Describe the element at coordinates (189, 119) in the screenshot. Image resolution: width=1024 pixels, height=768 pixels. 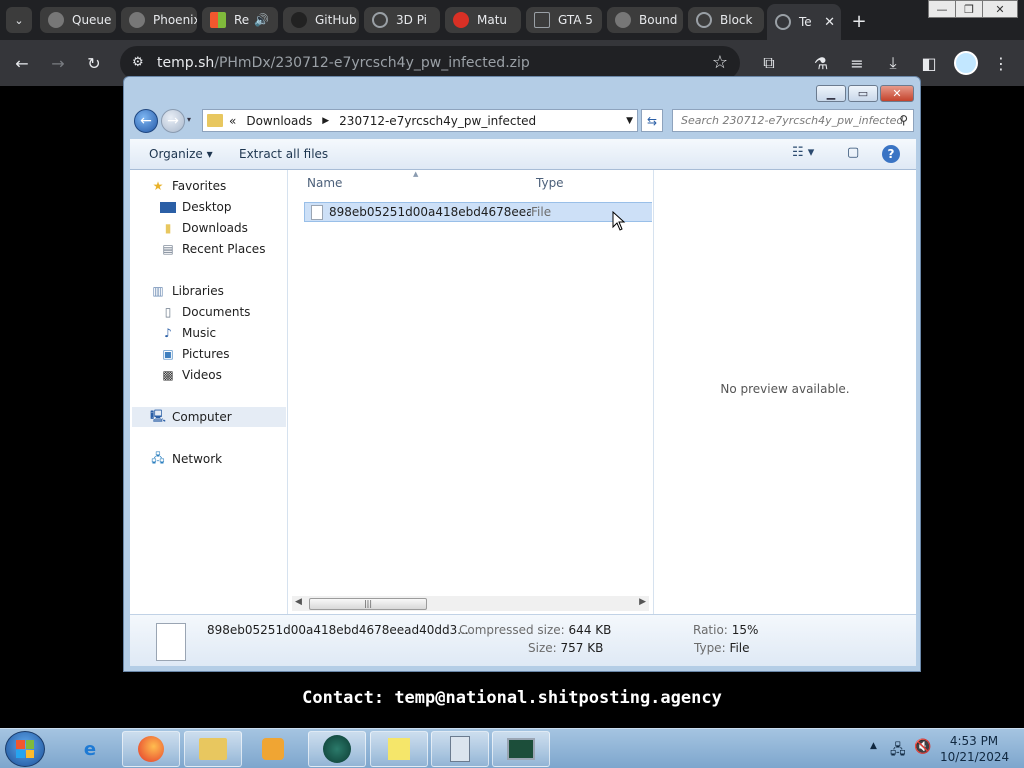
I see `recent-pages-chevron-icon: ▾` at that location.